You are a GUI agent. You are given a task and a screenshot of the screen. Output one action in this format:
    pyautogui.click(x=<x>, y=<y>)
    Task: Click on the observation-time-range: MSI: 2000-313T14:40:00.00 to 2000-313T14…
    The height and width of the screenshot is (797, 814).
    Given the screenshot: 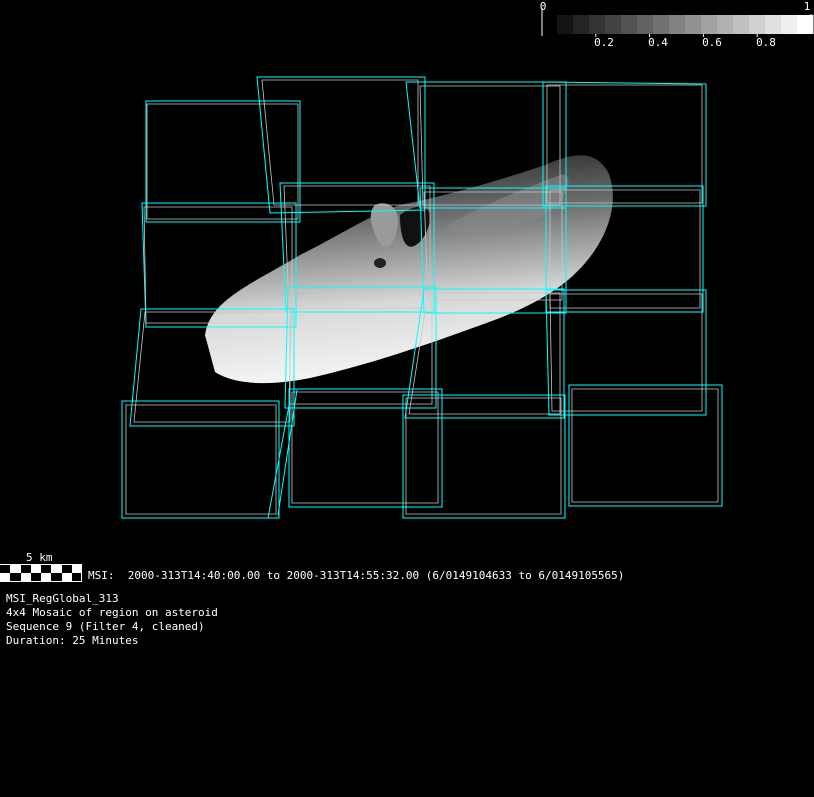 What is the action you would take?
    pyautogui.click(x=356, y=575)
    